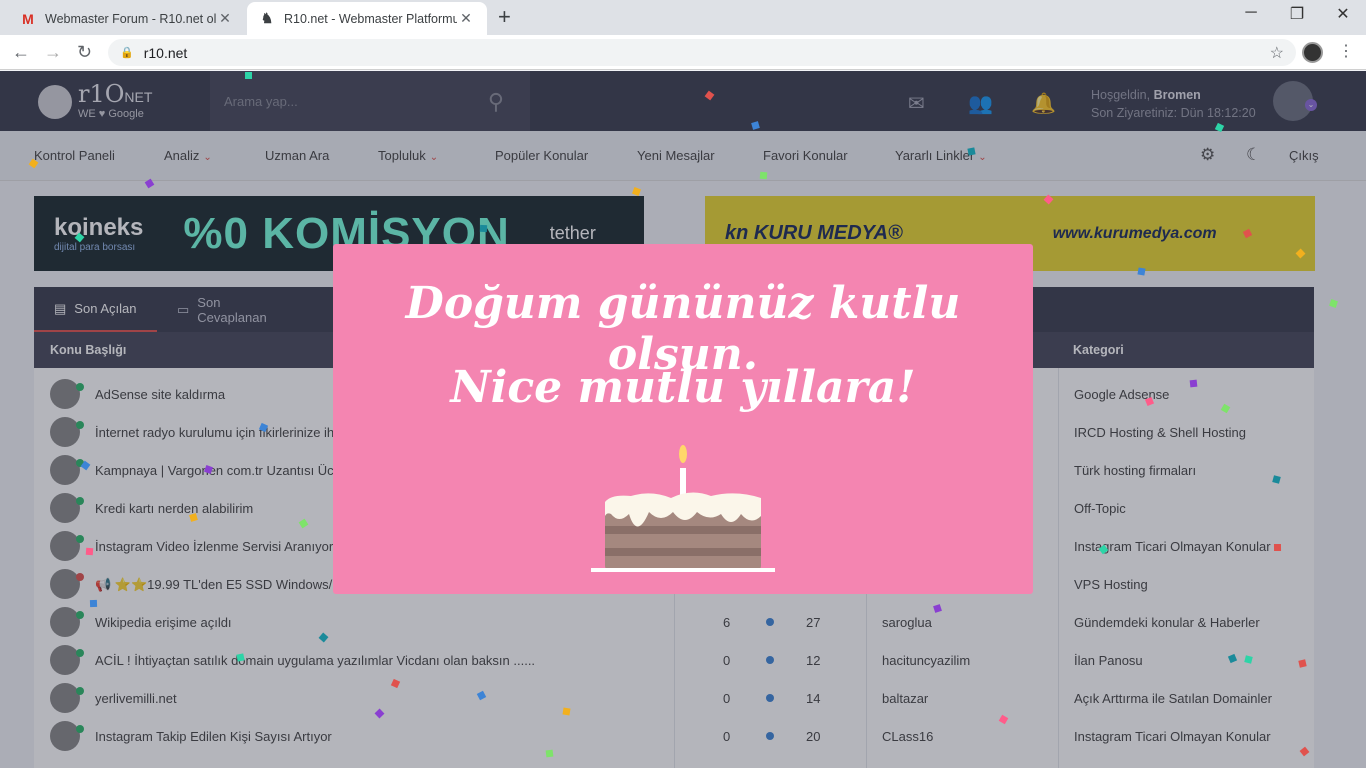 Image resolution: width=1366 pixels, height=768 pixels. I want to click on tab-title: Webmaster Forum - R10.net olarak, so click(130, 18).